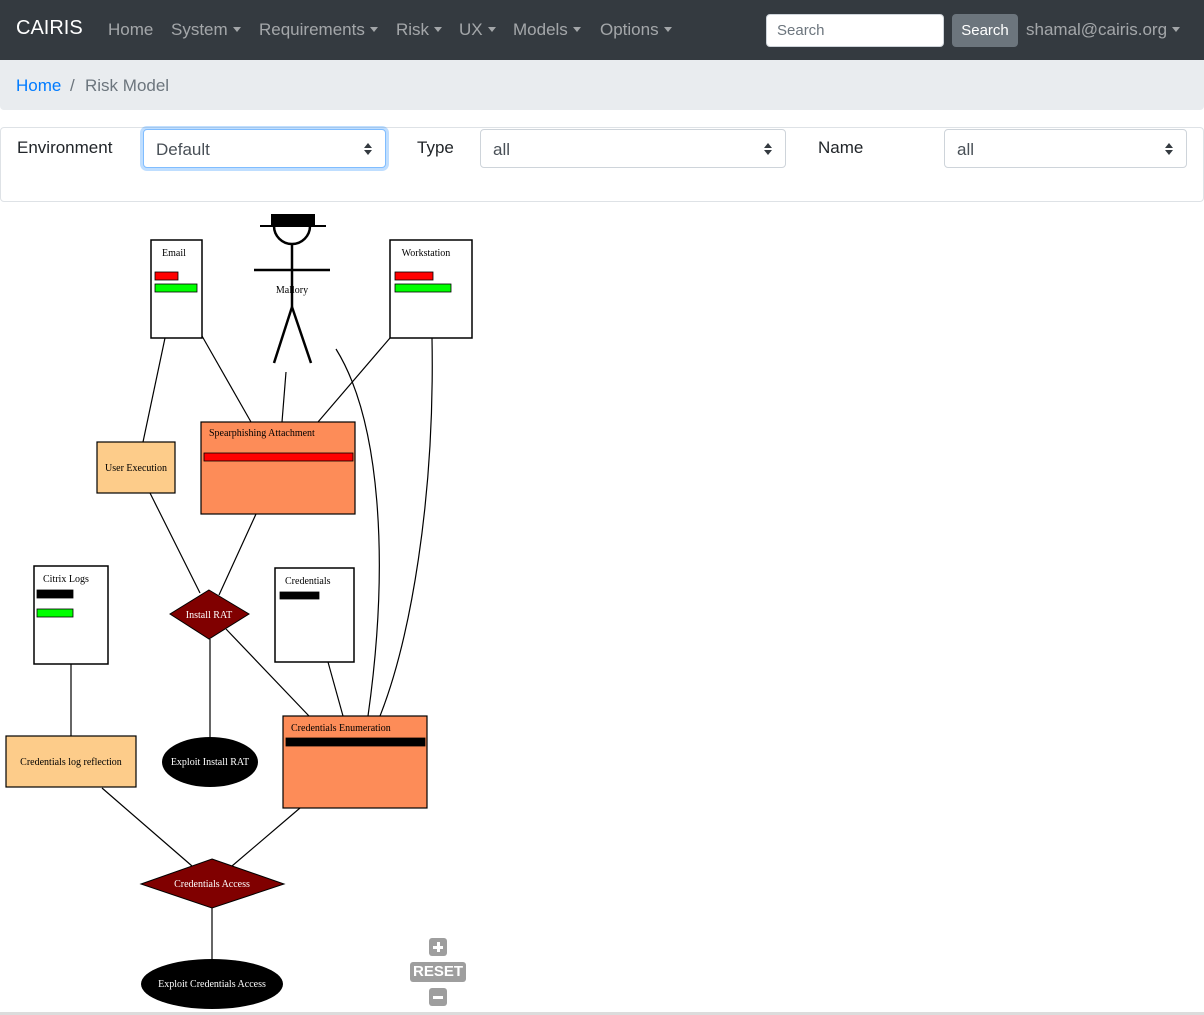  Describe the element at coordinates (312, 29) in the screenshot. I see `nav-requirements-label: Requirements` at that location.